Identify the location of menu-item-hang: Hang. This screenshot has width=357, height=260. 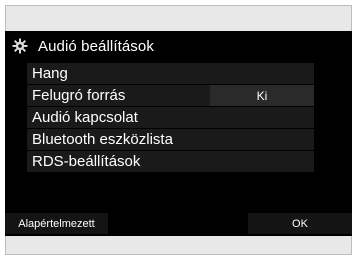
(170, 73).